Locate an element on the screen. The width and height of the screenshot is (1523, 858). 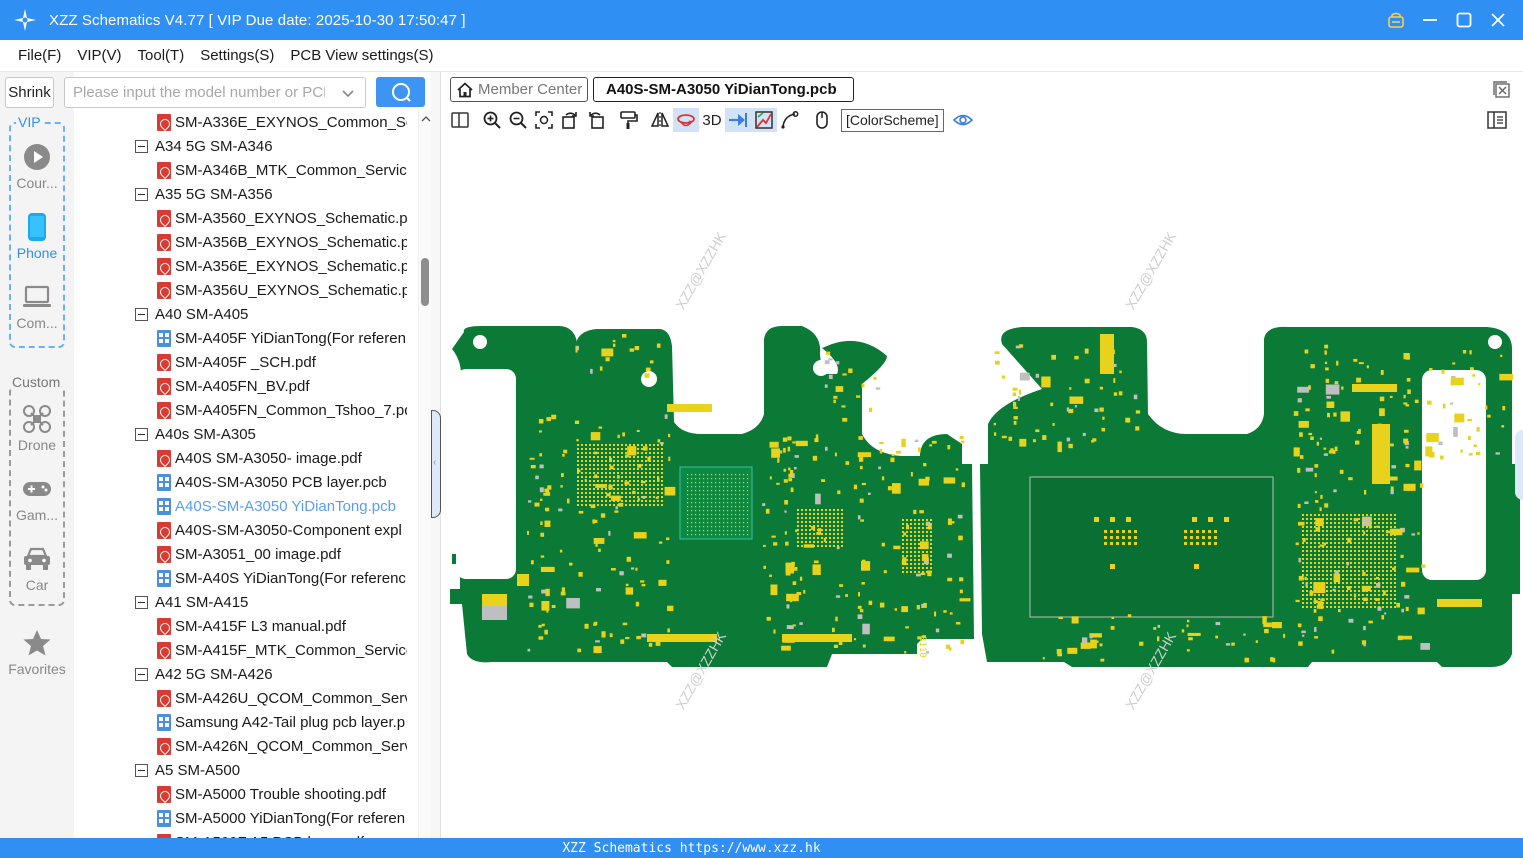
mouse-mode-button is located at coordinates (822, 120).